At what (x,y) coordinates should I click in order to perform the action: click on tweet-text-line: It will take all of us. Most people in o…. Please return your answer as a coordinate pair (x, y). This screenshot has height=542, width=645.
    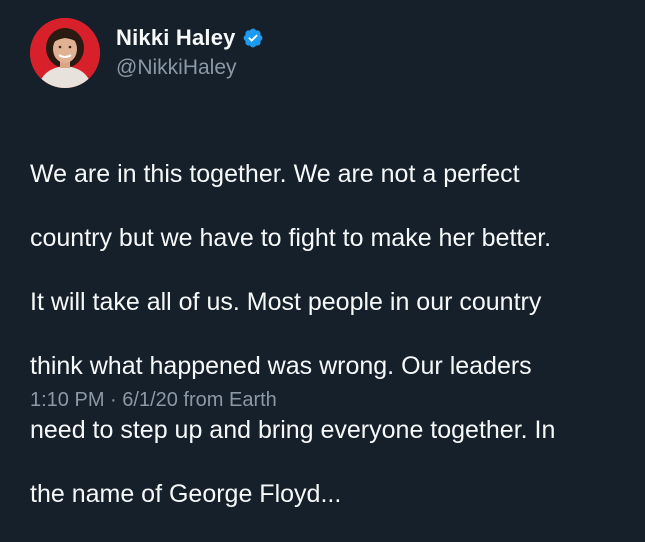
    Looking at the image, I should click on (286, 302).